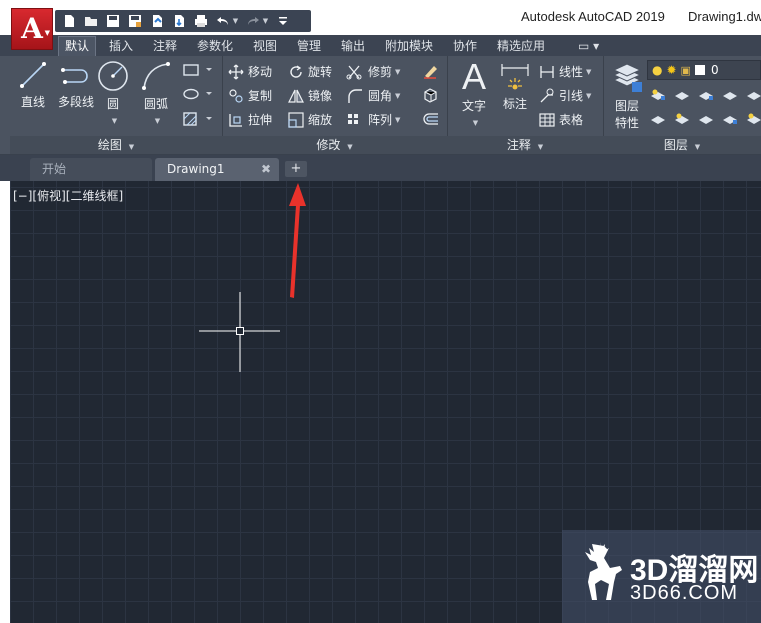 This screenshot has height=623, width=761. What do you see at coordinates (296, 169) in the screenshot?
I see `new-drawing-tab-button: +` at bounding box center [296, 169].